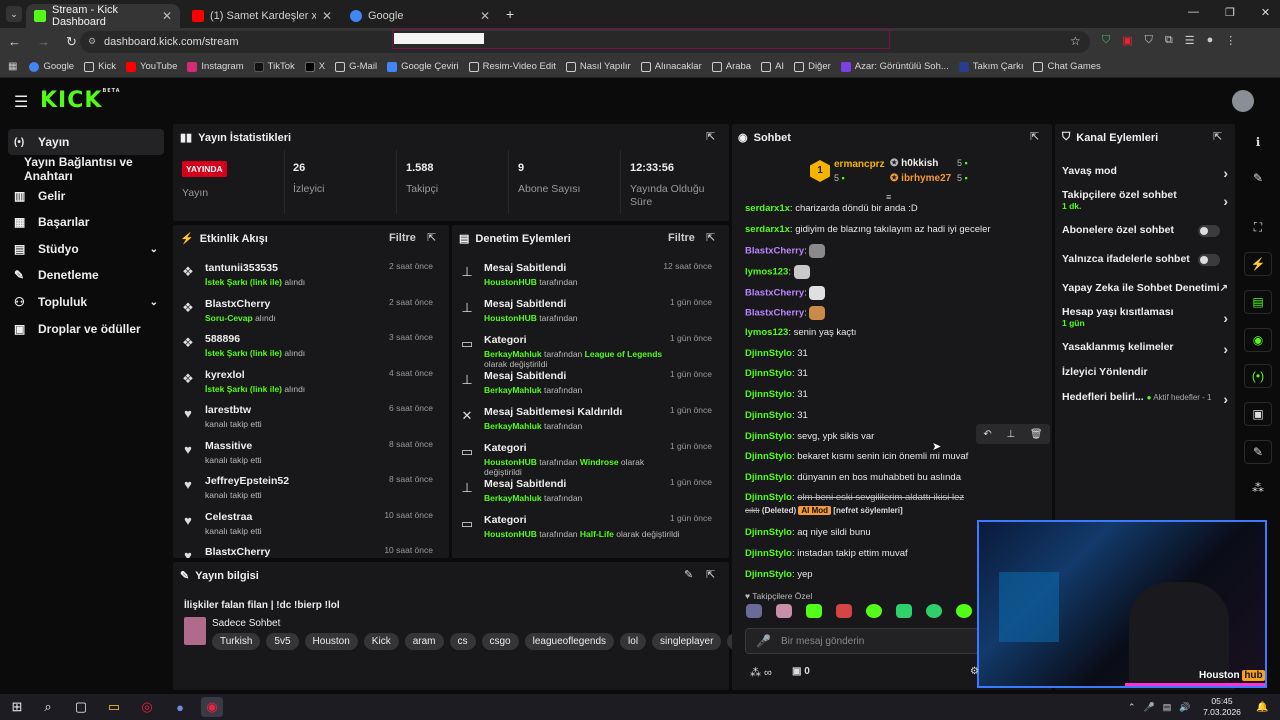 This screenshot has width=1280, height=720. I want to click on tag: Houston, so click(331, 641).